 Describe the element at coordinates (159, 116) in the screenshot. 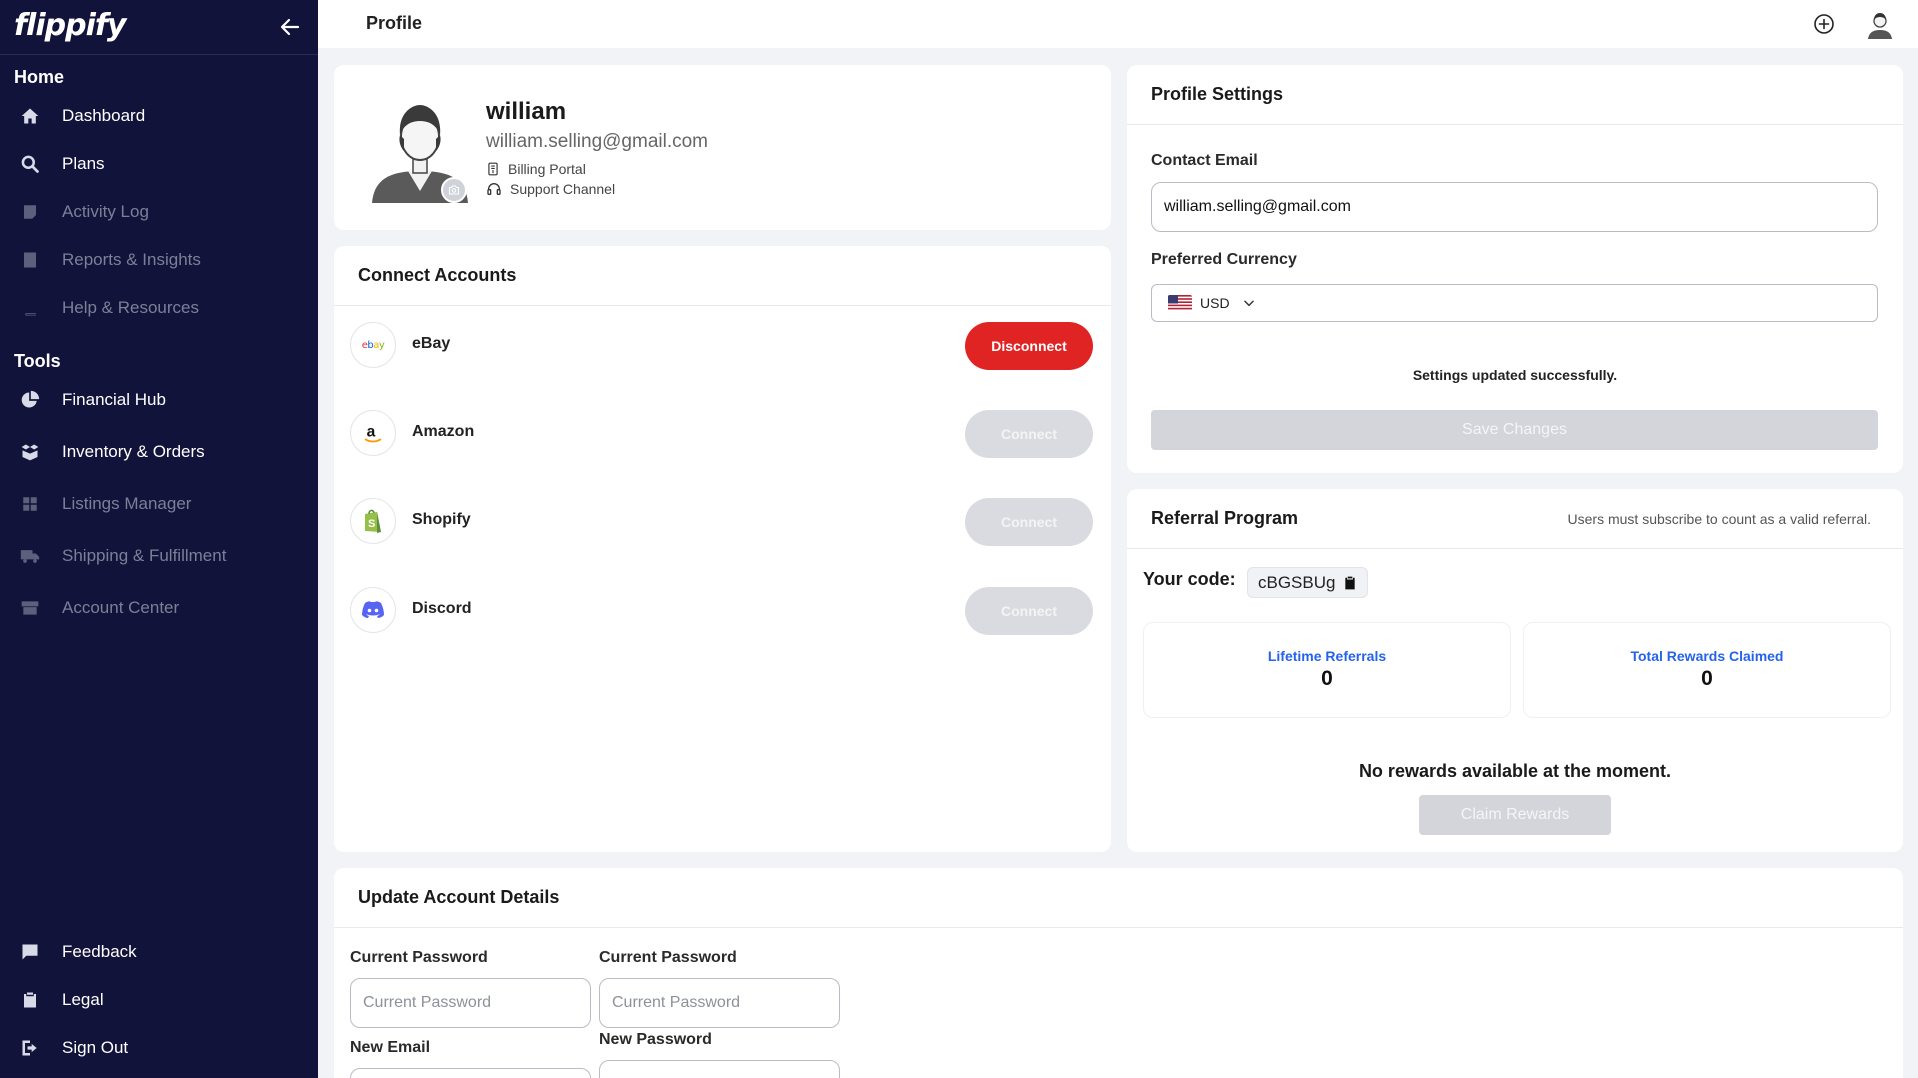

I see `sidebar-item-dashboard: Dashboard` at that location.